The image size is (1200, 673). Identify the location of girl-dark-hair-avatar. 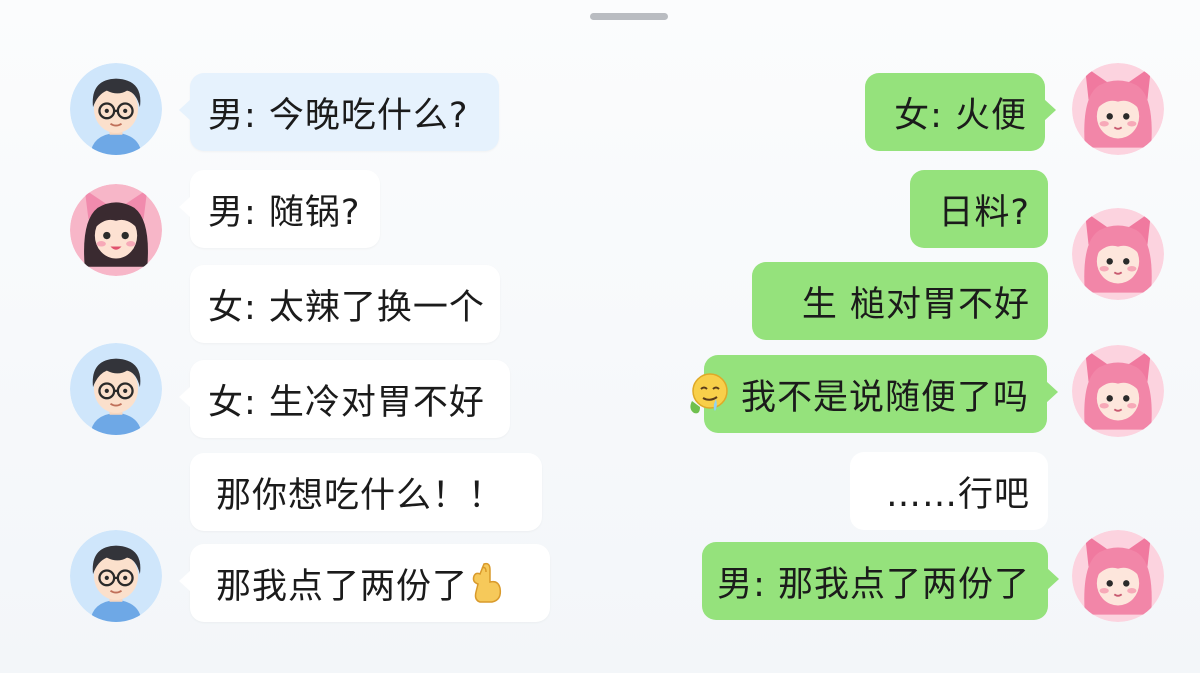
(116, 230).